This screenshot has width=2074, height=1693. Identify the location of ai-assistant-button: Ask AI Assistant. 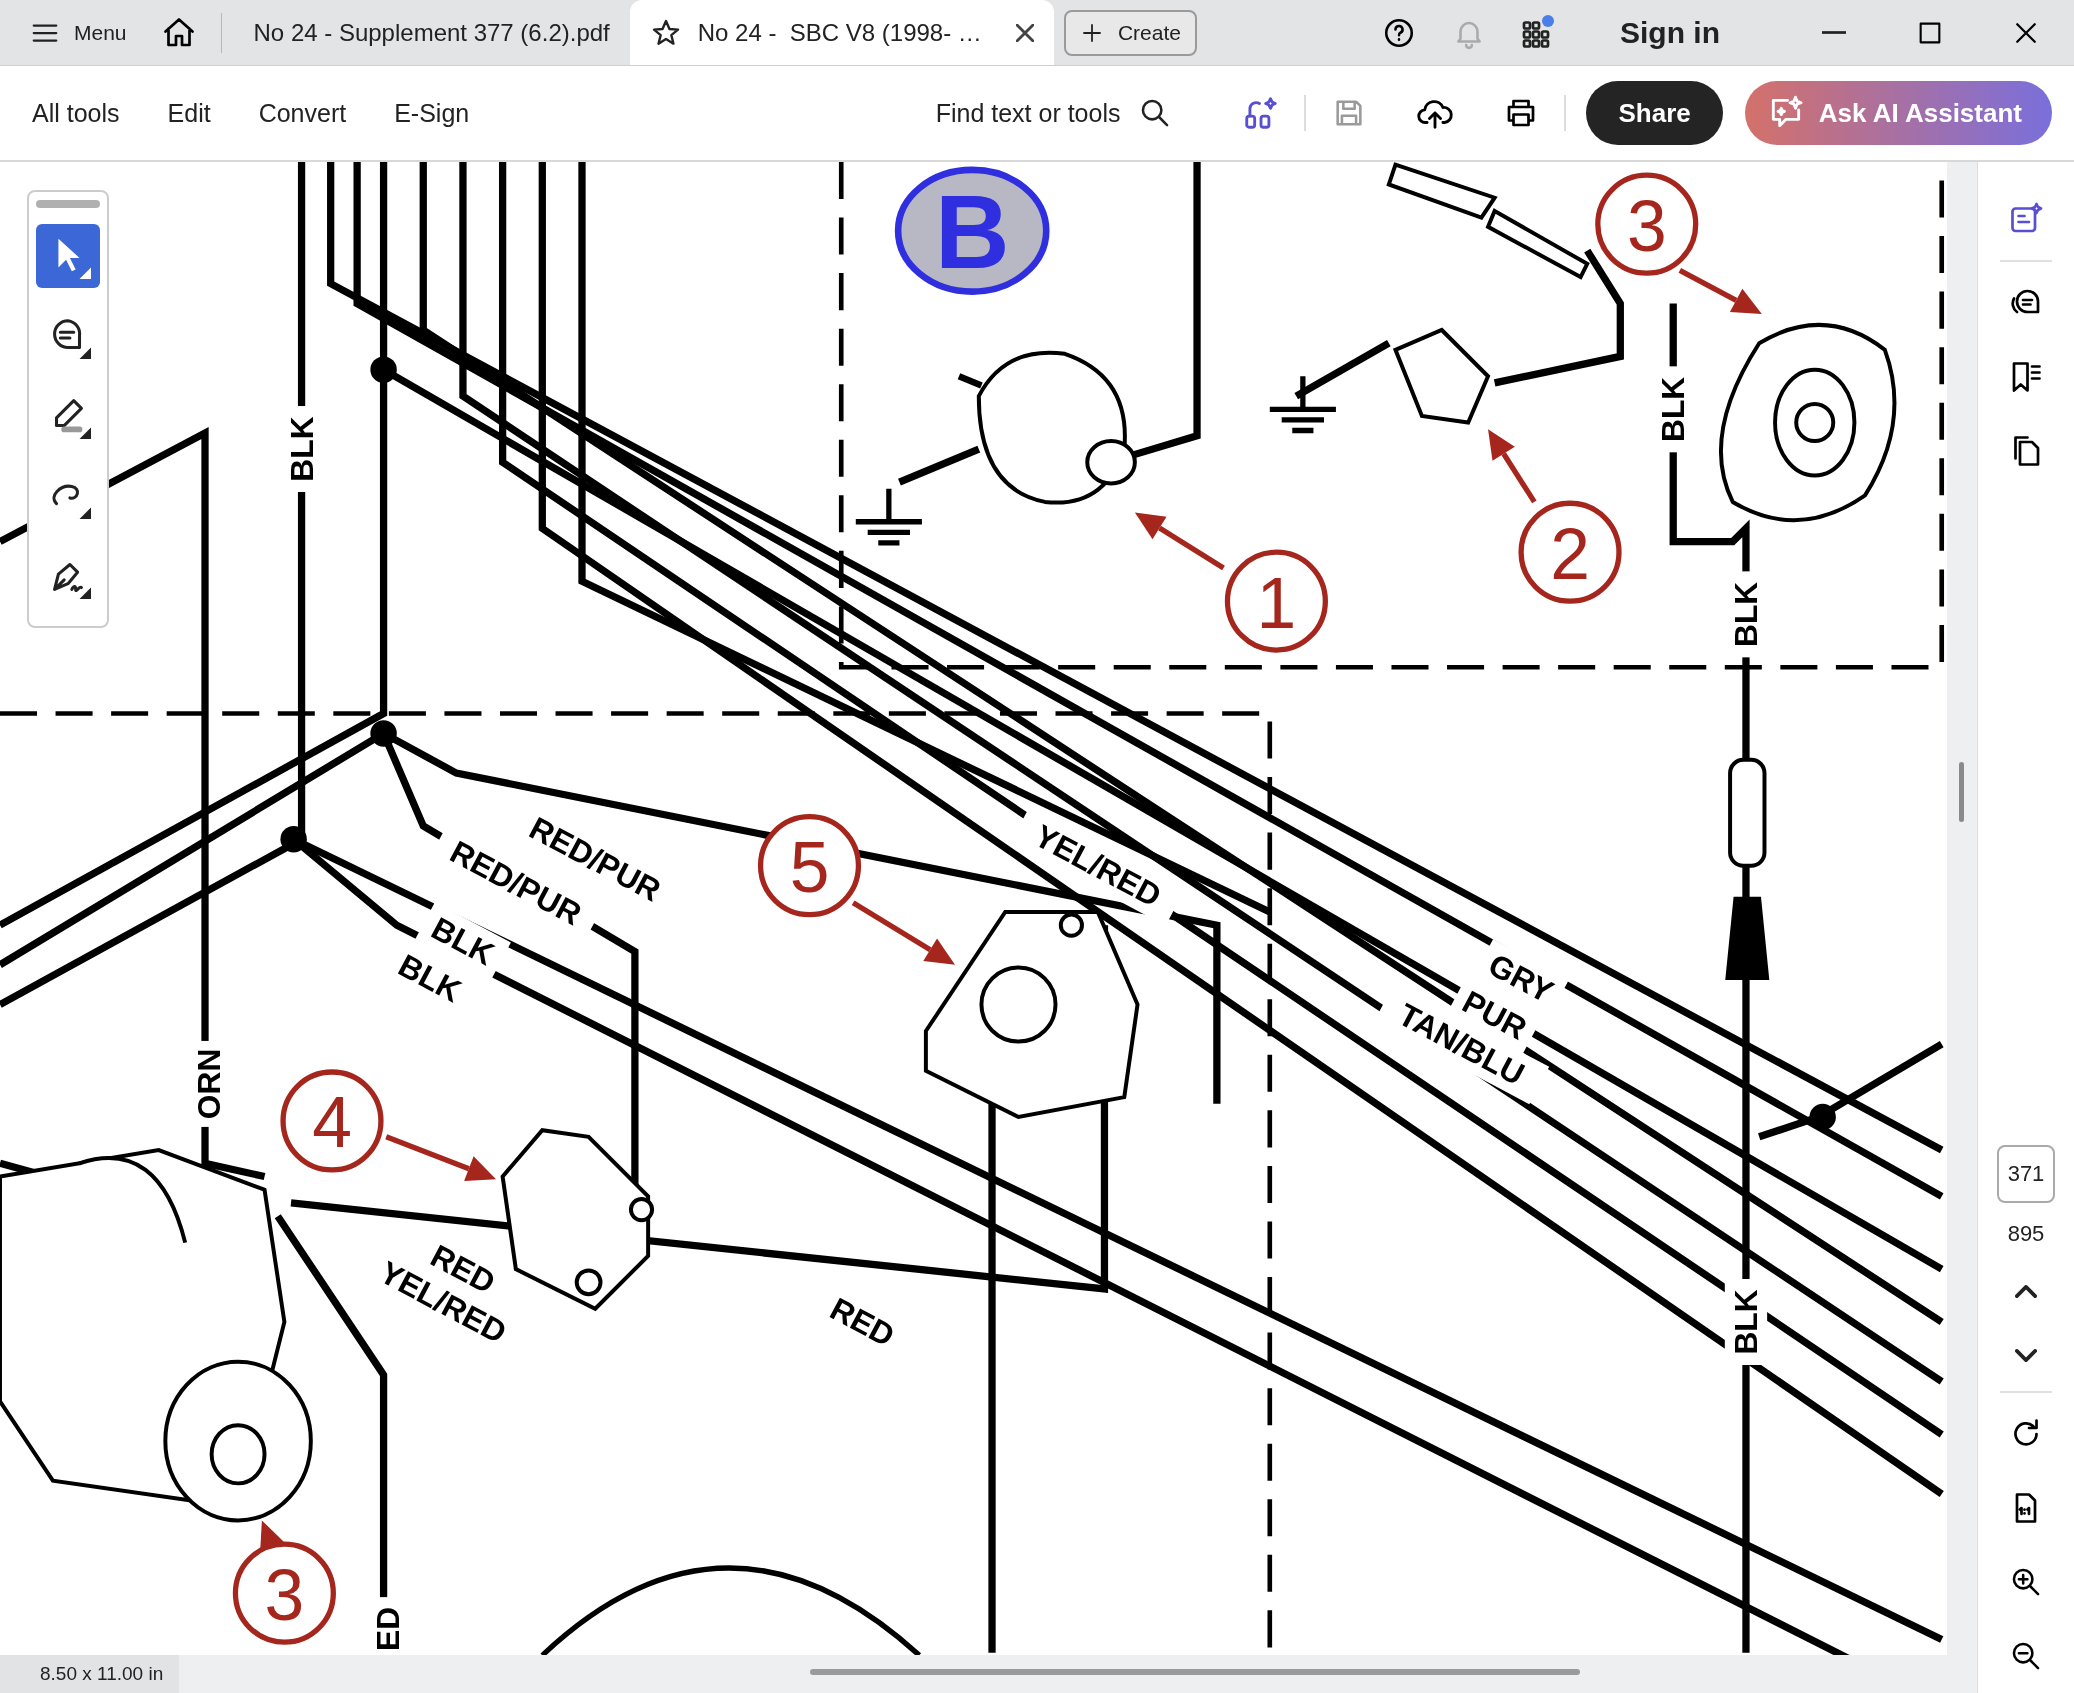
(1898, 113).